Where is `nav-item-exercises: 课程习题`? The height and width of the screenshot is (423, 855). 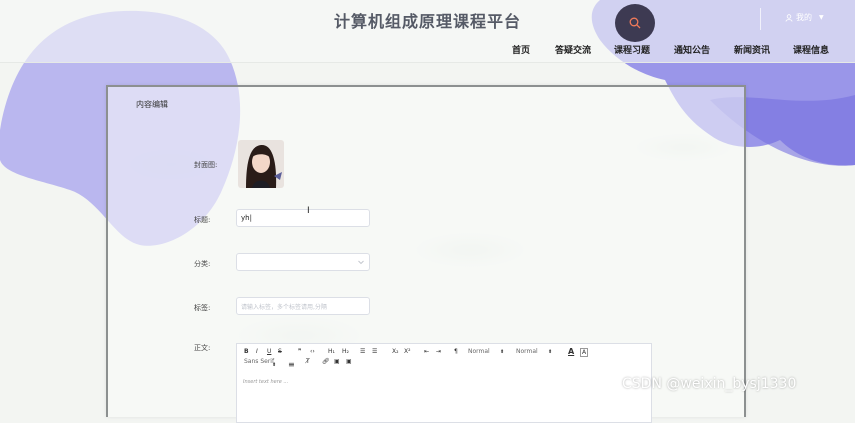
nav-item-exercises: 课程习题 is located at coordinates (632, 49).